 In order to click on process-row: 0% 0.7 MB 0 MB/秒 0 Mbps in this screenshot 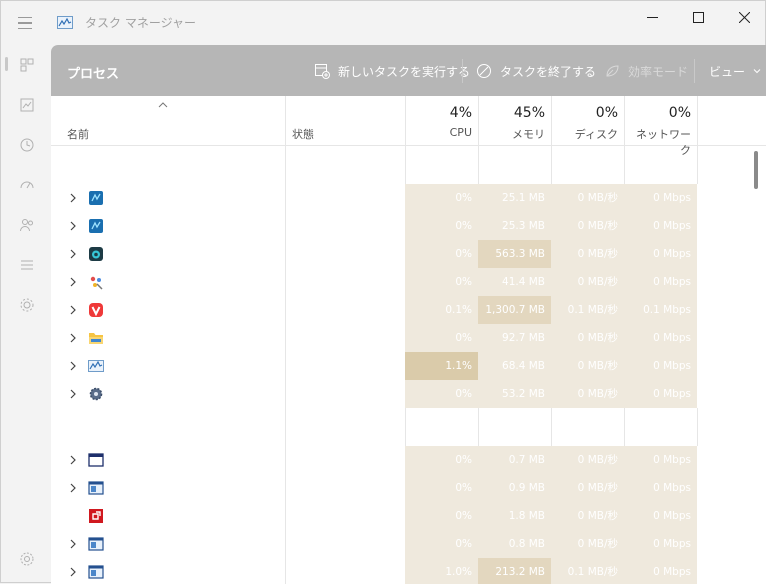, I will do `click(401, 460)`.